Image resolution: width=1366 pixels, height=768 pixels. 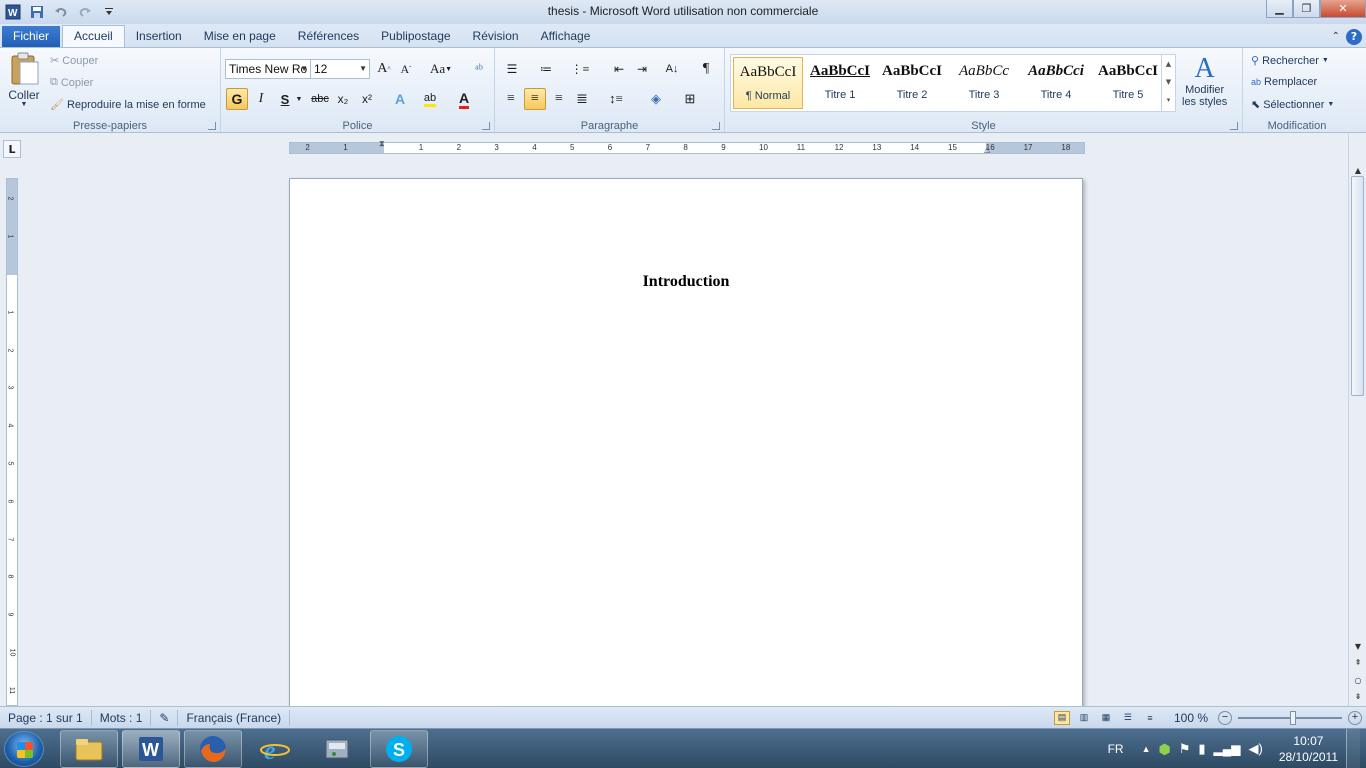 I want to click on taskbar-ie: e, so click(x=275, y=749).